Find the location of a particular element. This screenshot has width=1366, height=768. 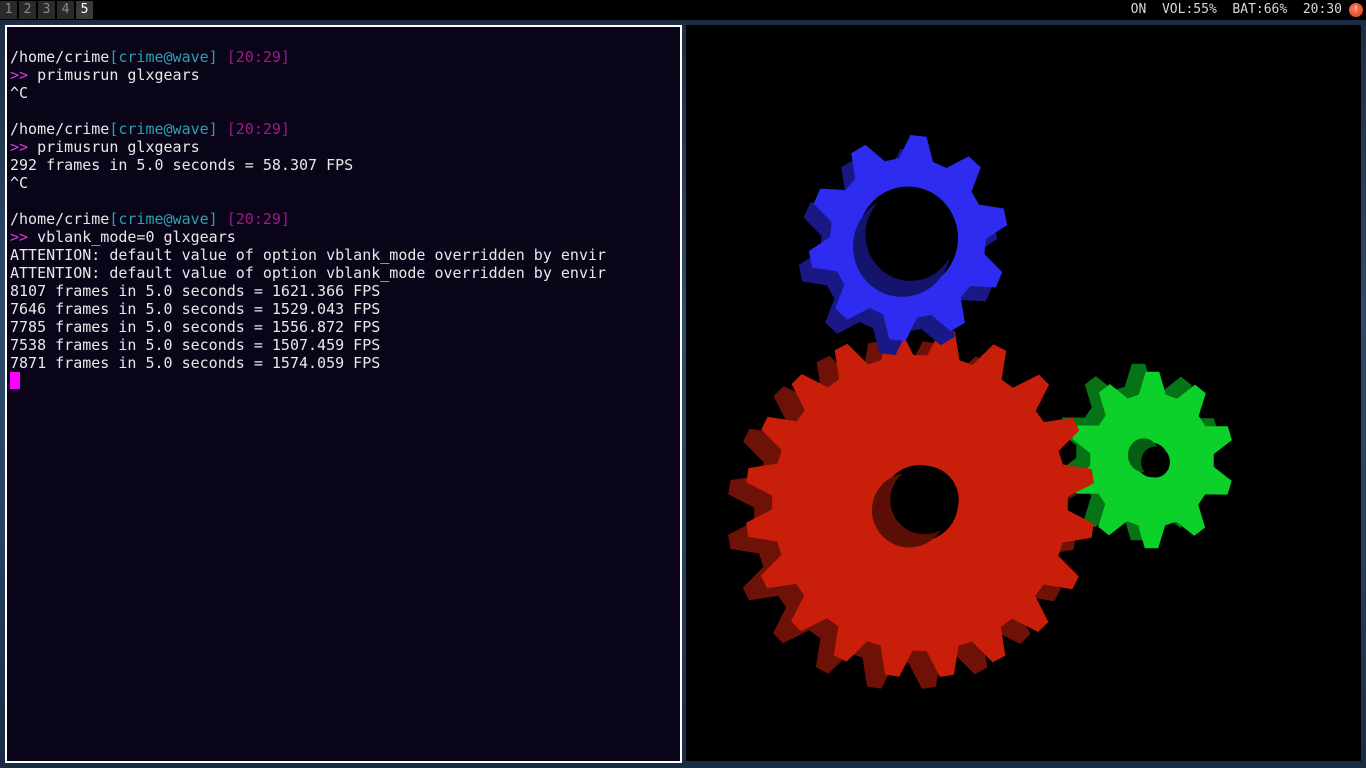

workspace-2: 2 is located at coordinates (27, 10).